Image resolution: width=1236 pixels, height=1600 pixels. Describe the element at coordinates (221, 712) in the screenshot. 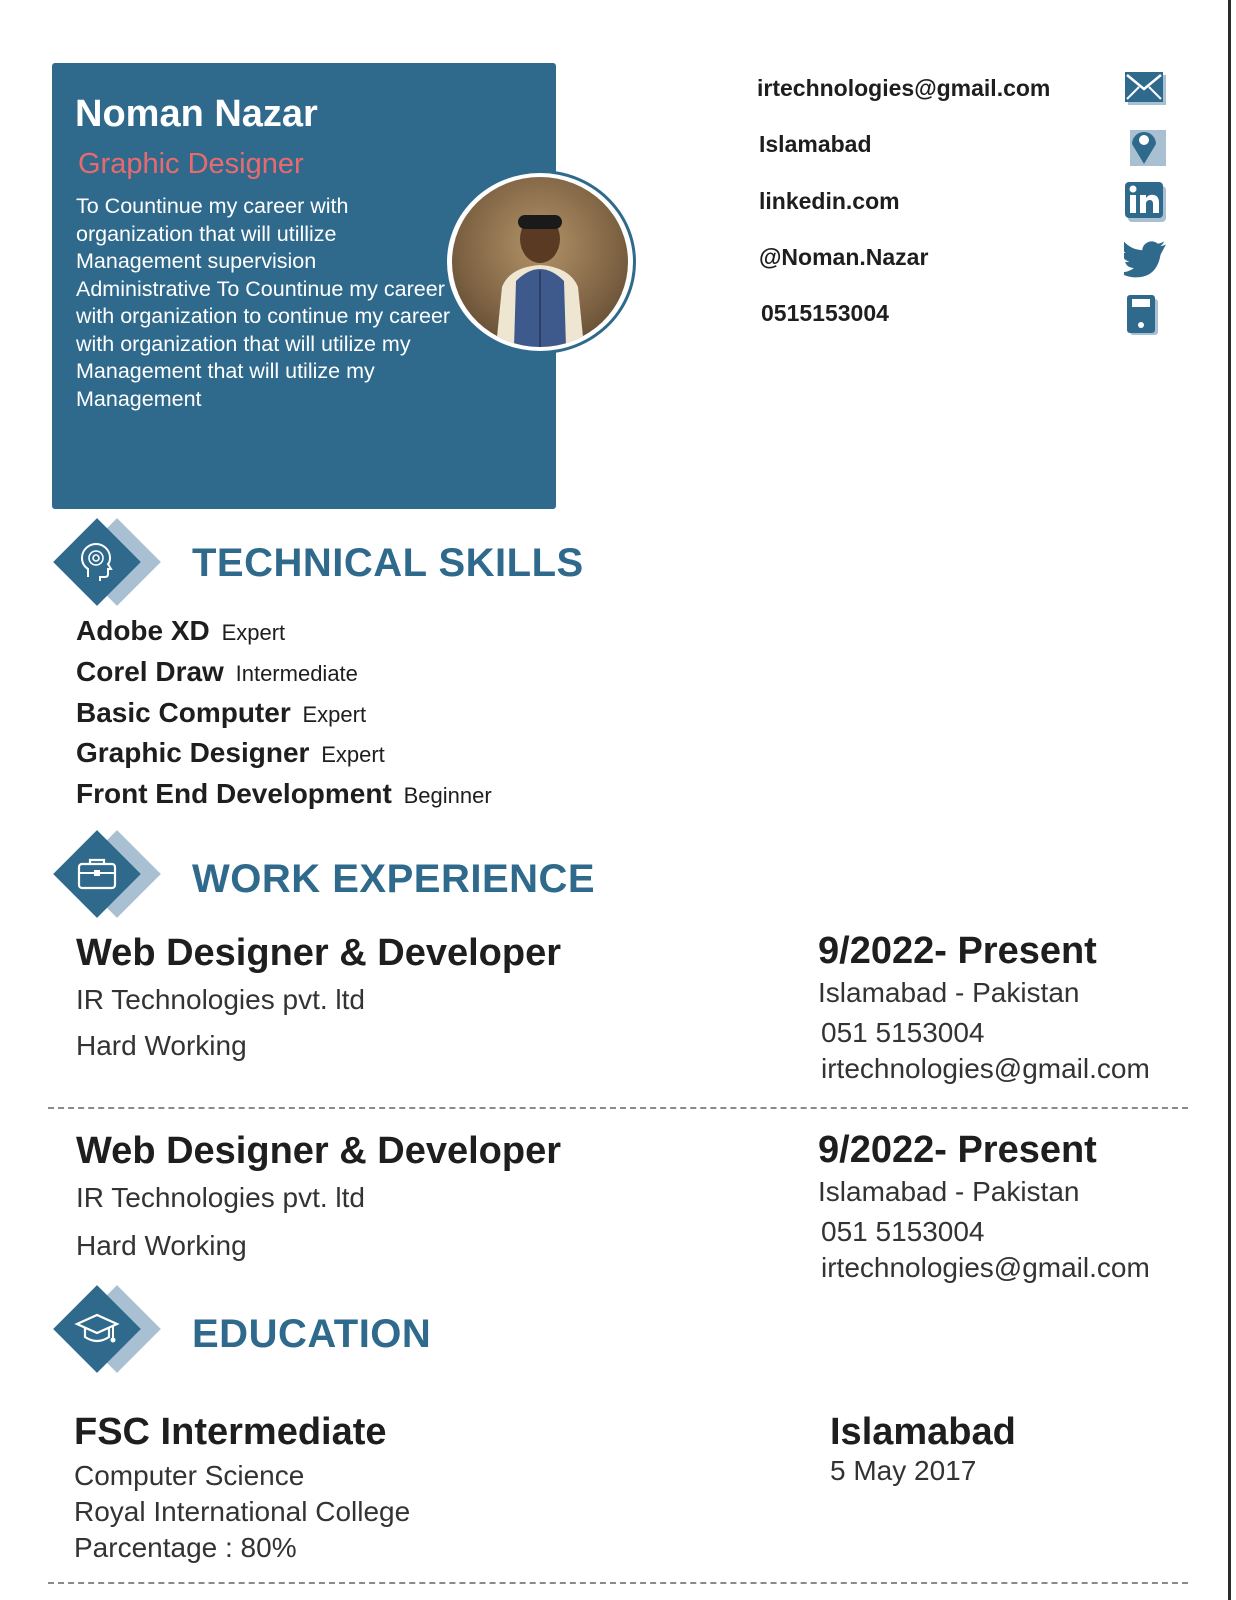

I see `skill-item: Basic Computer Expert` at that location.